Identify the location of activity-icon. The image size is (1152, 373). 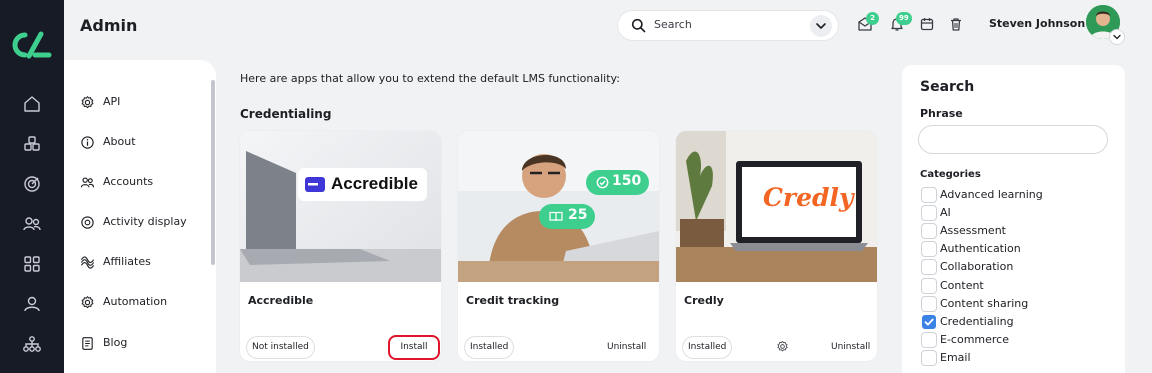
(87, 222).